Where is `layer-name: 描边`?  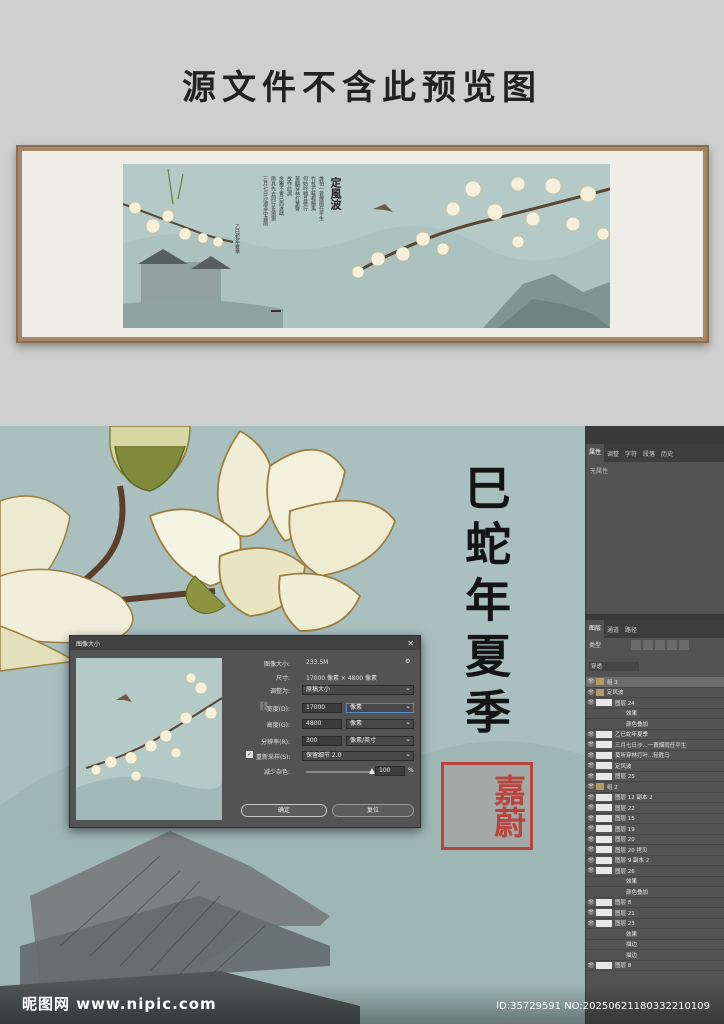
layer-name: 描边 is located at coordinates (632, 945).